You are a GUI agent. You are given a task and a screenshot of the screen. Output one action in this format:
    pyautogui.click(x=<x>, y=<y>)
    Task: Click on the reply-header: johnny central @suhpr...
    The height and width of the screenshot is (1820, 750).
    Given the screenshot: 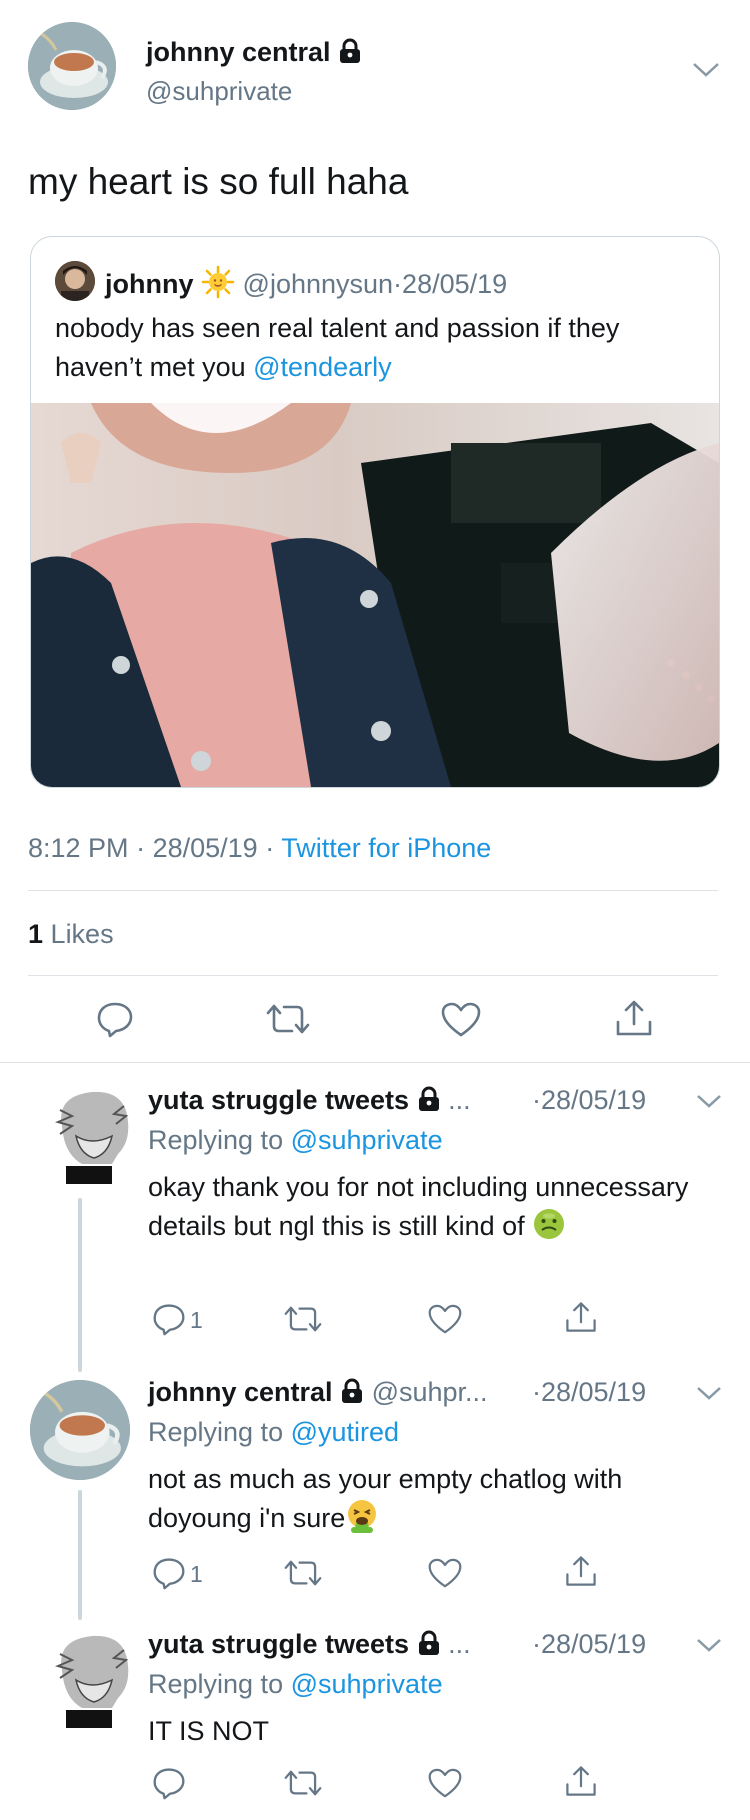 What is the action you would take?
    pyautogui.click(x=318, y=1392)
    